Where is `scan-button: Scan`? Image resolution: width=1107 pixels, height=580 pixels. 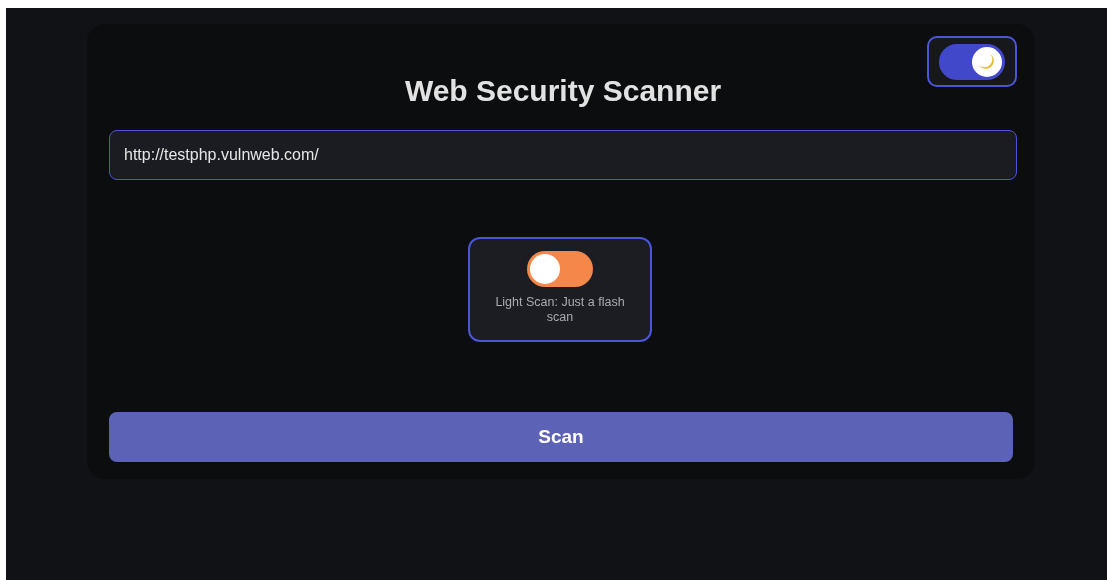
scan-button: Scan is located at coordinates (561, 437).